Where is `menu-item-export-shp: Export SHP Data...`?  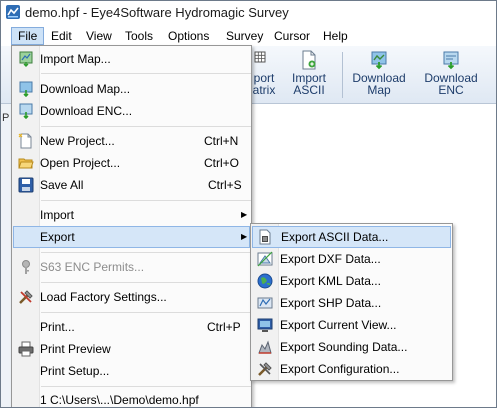
menu-item-export-shp: Export SHP Data... is located at coordinates (351, 303).